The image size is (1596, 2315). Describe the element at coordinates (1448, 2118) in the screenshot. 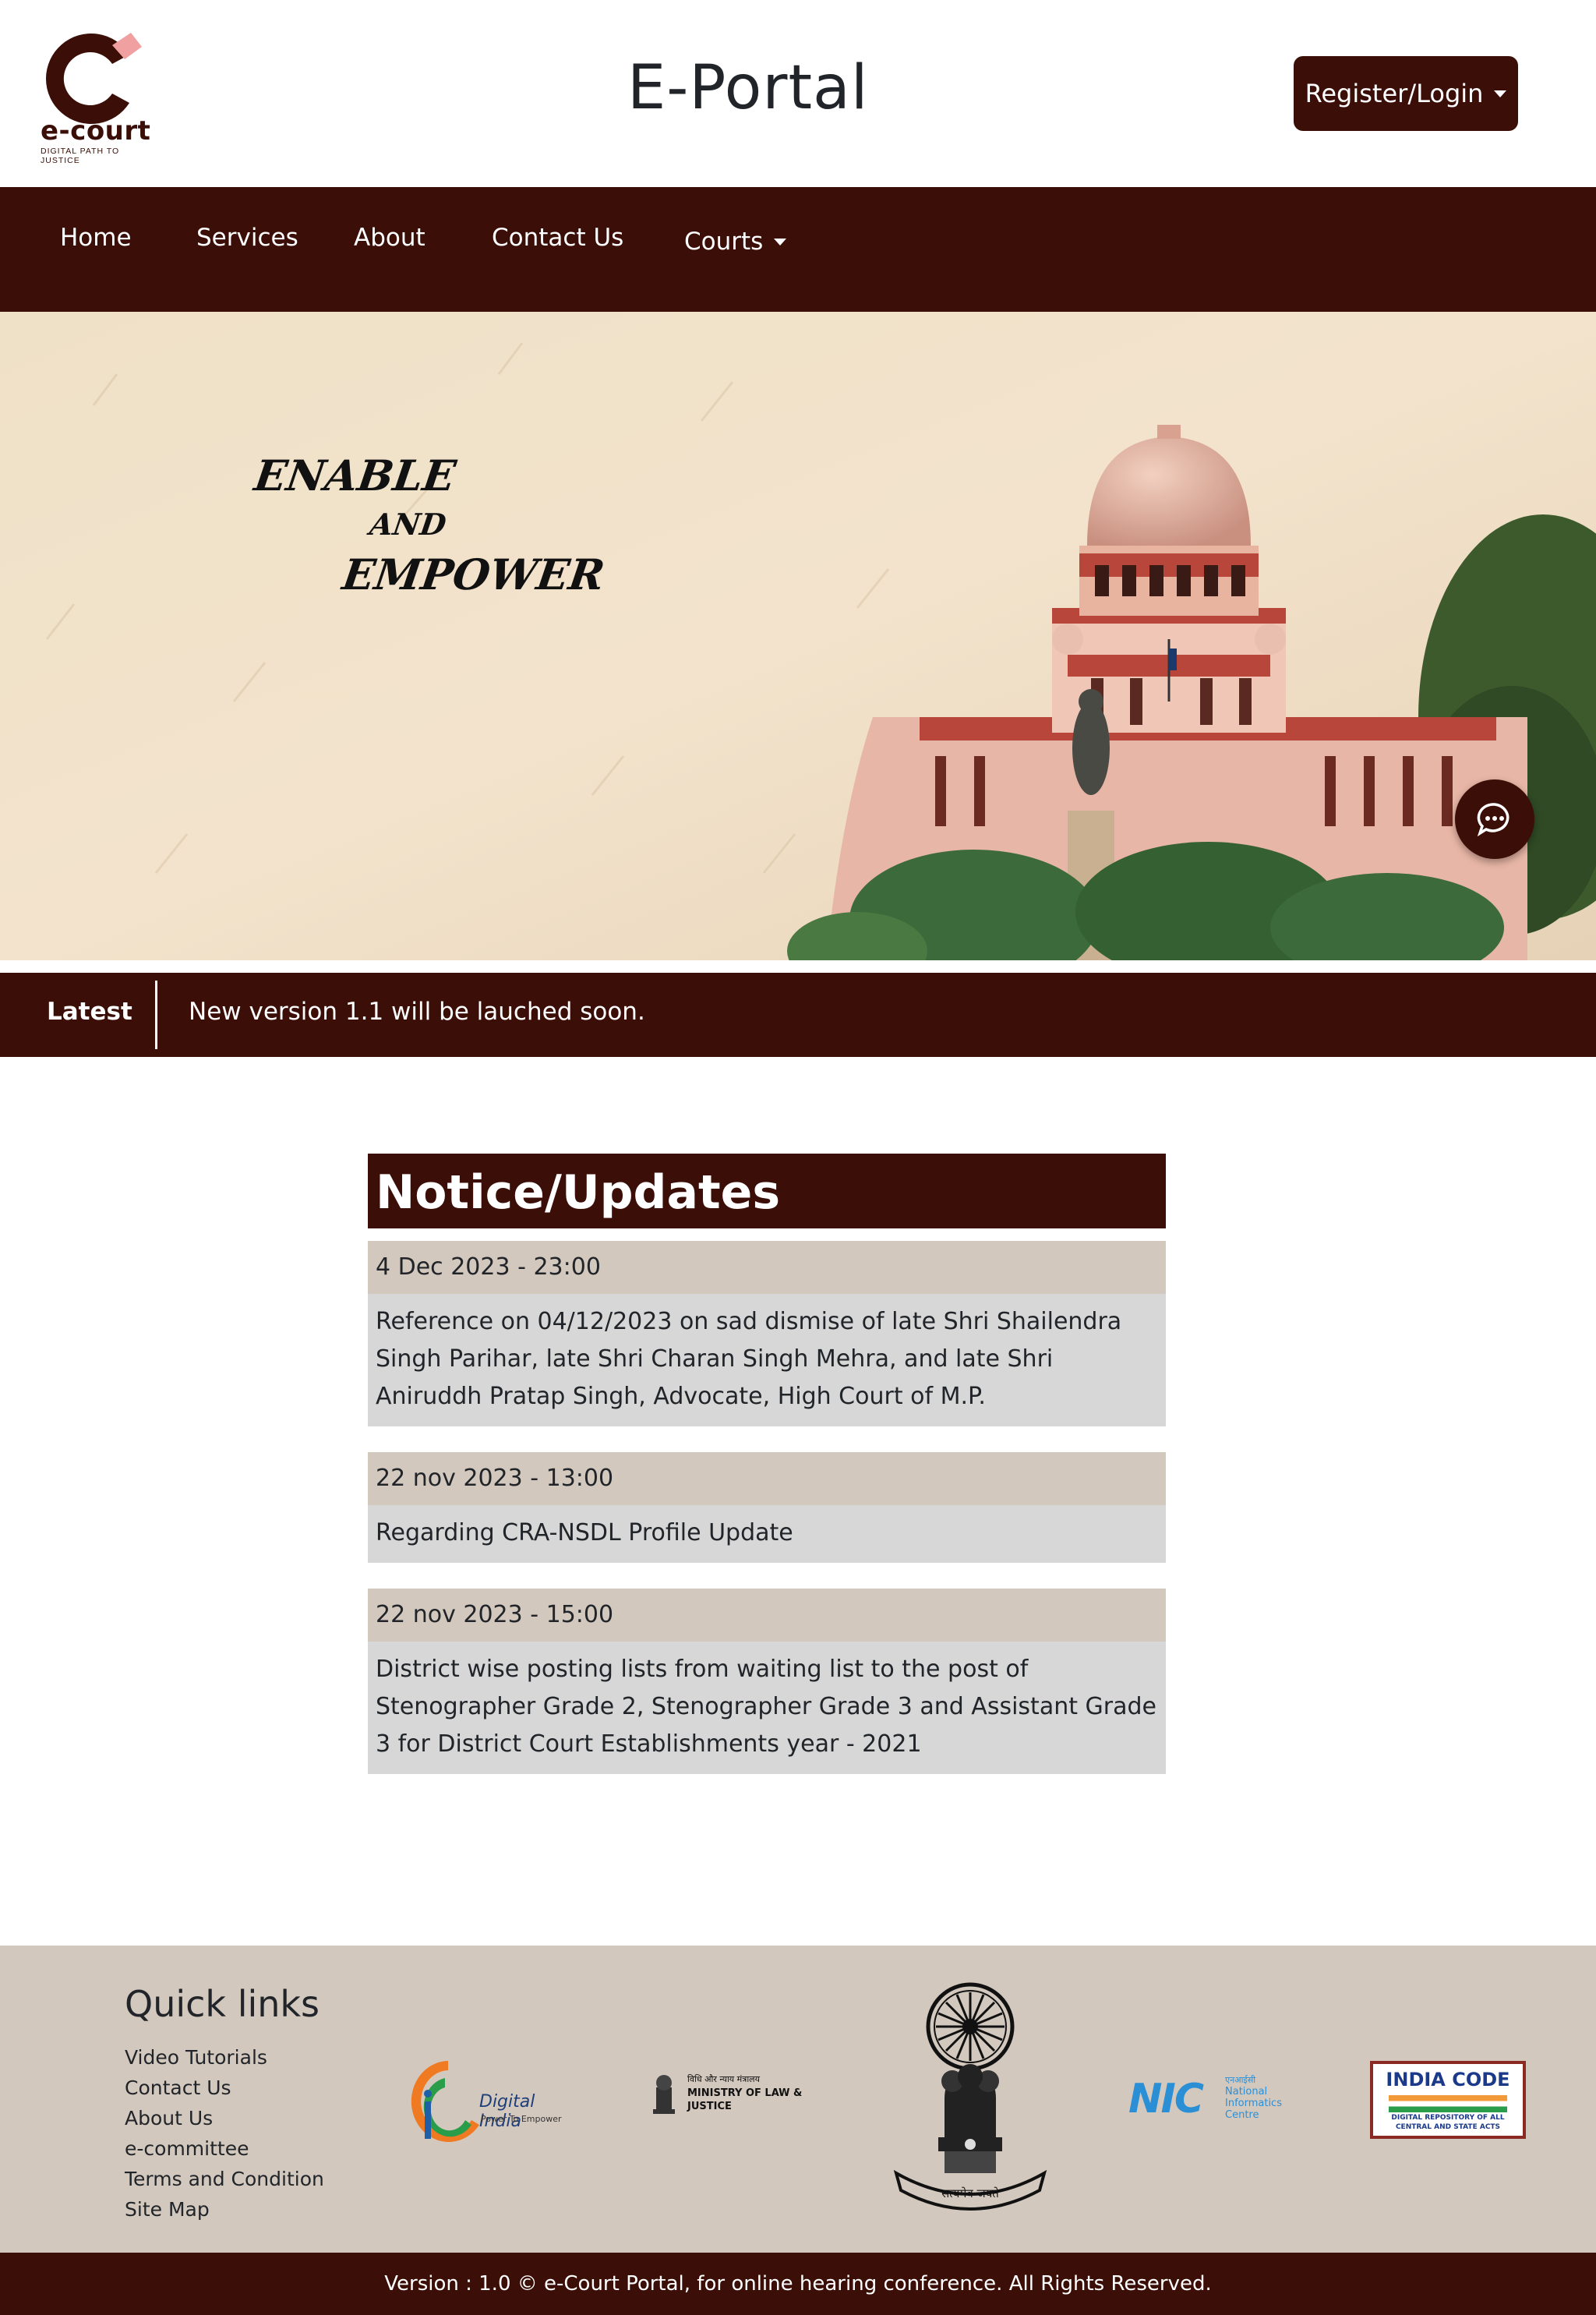

I see `india-code-subtitle-line1: DIGITAL REPOSITORY OF ALL` at that location.